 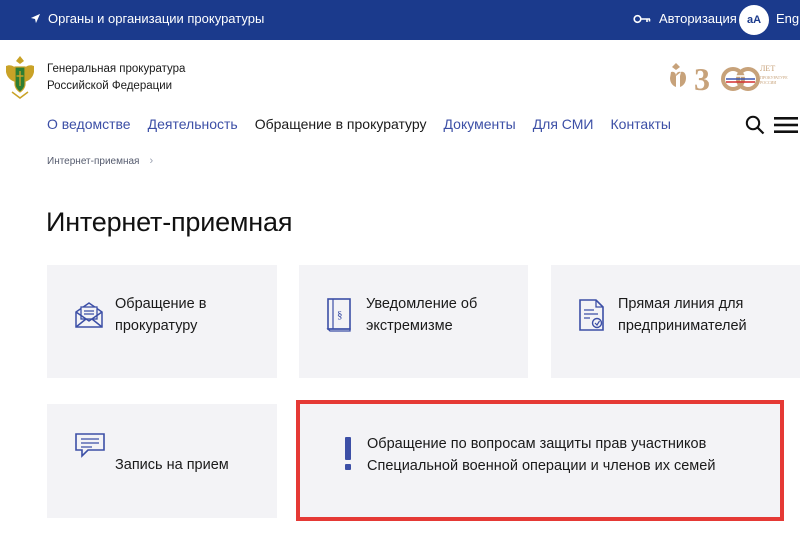 I want to click on nav-item-contacts: Контакты, so click(x=641, y=124).